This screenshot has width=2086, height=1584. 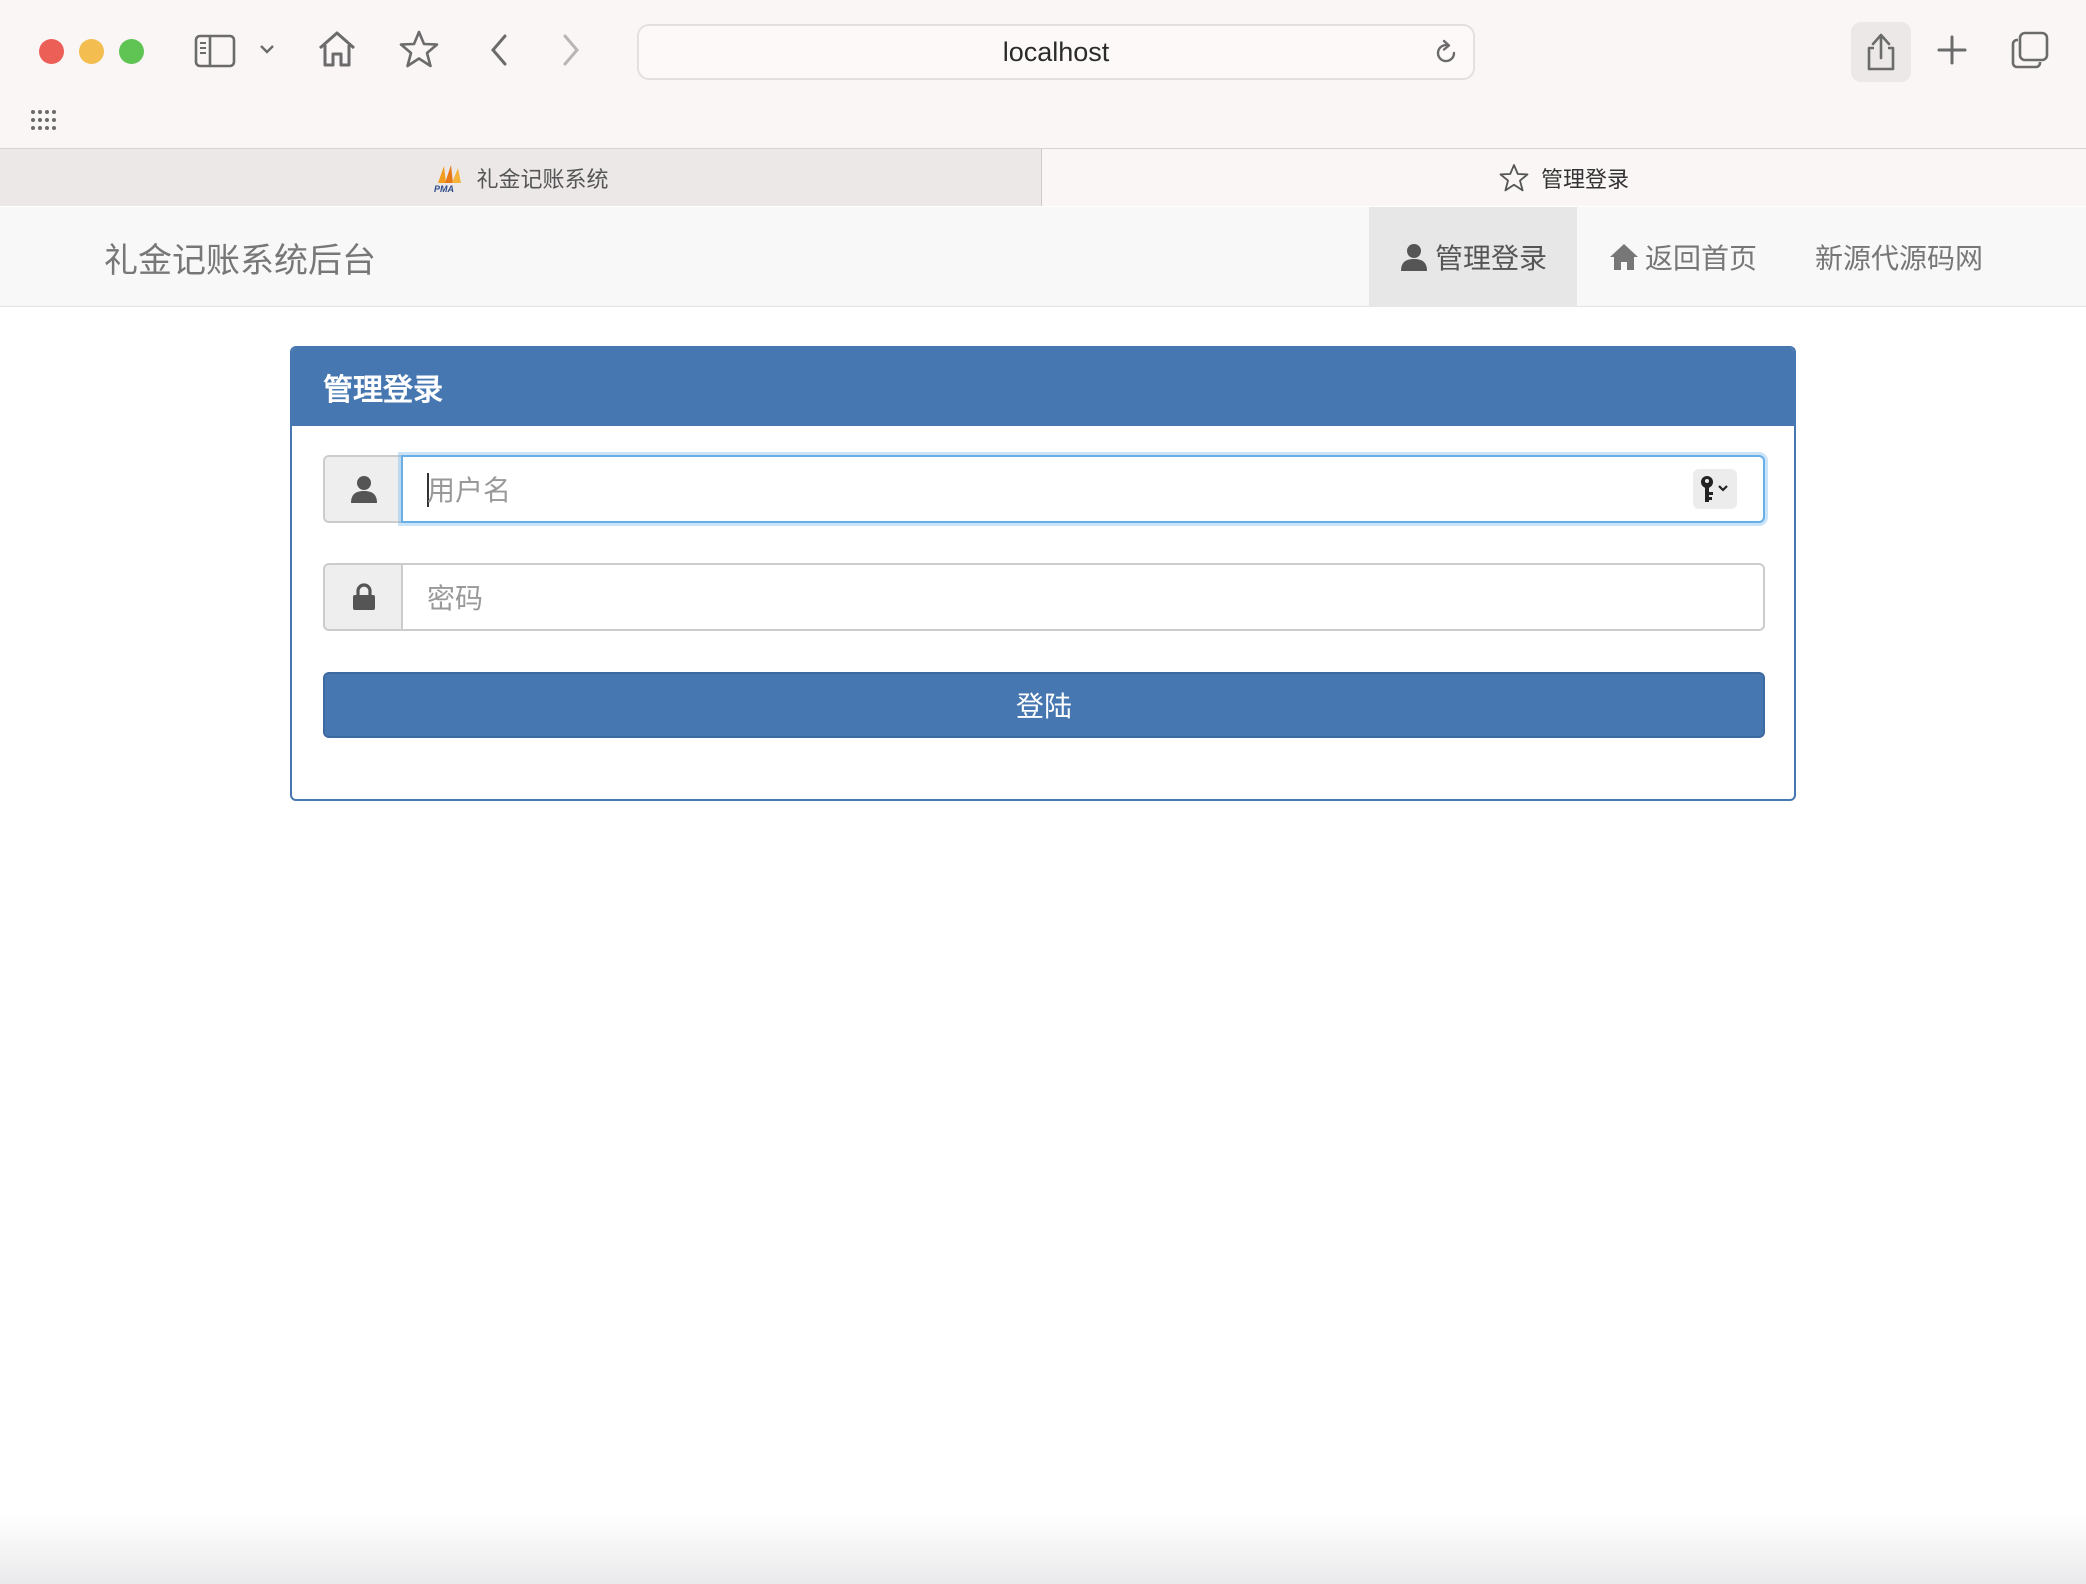 I want to click on tab-bar: PMA 礼金记账系统 管理登录, so click(x=1043, y=177).